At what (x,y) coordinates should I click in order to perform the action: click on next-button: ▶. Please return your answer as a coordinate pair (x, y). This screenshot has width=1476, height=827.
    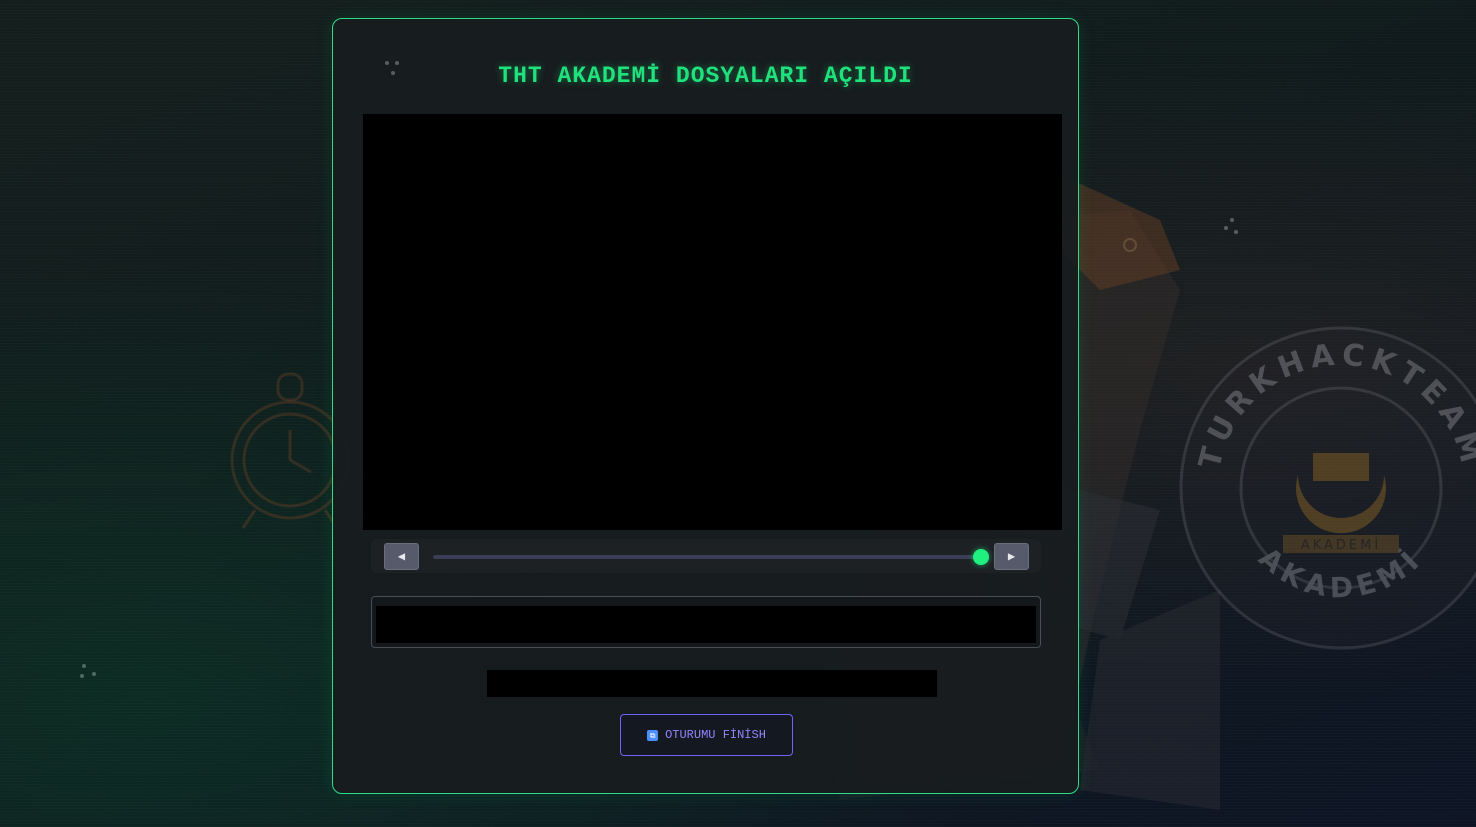
    Looking at the image, I should click on (1011, 556).